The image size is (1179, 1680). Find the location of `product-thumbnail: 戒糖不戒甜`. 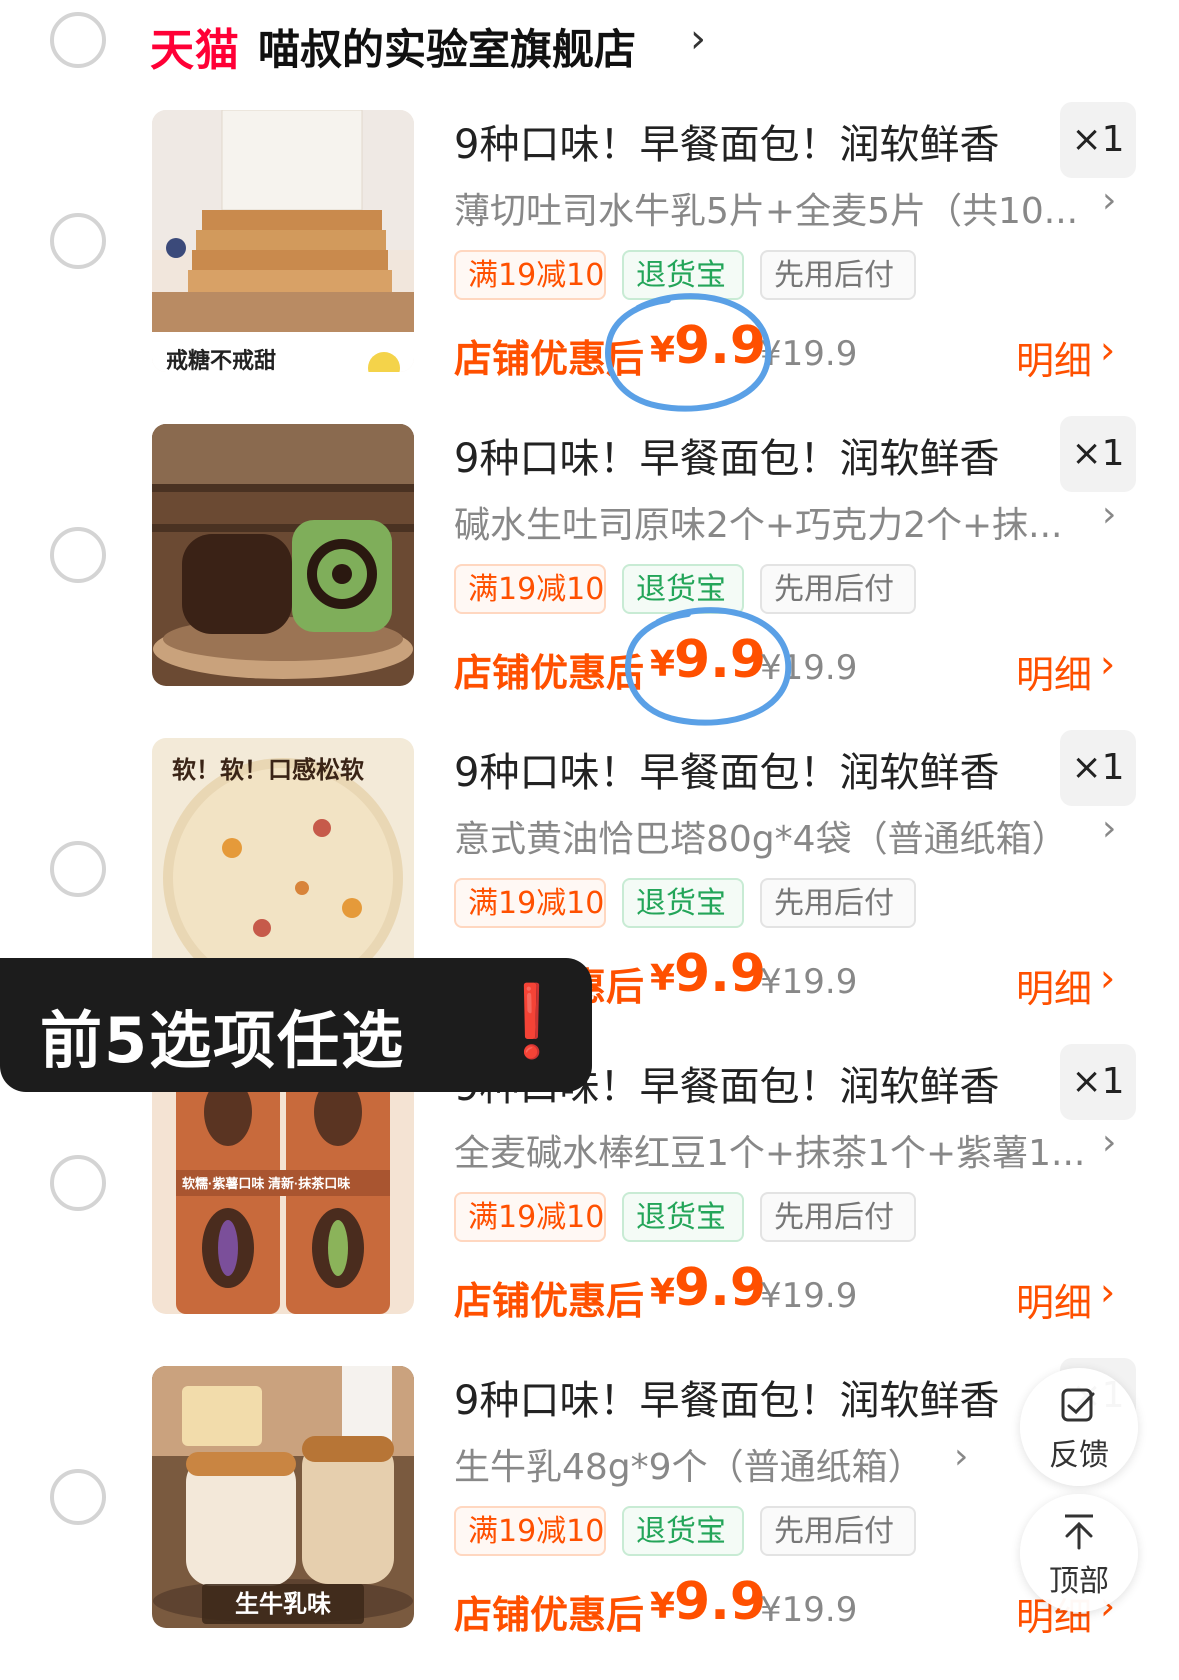

product-thumbnail: 戒糖不戒甜 is located at coordinates (283, 241).